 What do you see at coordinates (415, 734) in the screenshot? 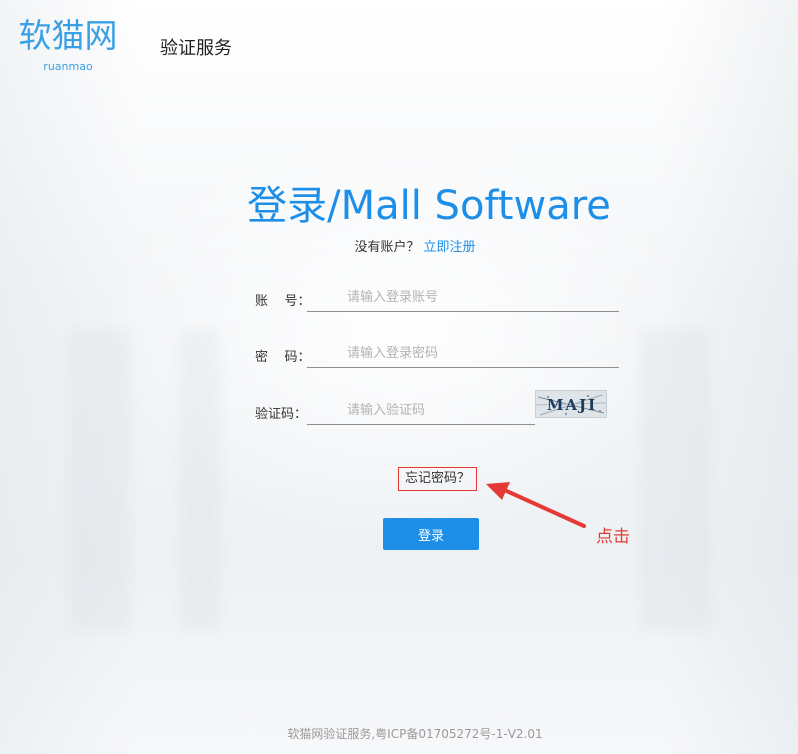
I see `footer-text: 软猫网验证服务,粤ICP备01705272号-1-V2.01` at bounding box center [415, 734].